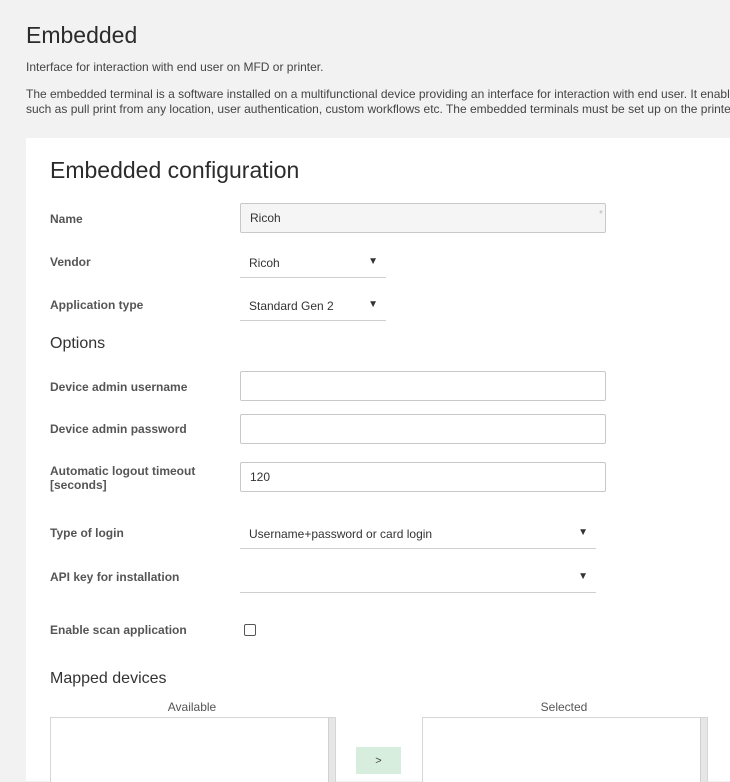 Image resolution: width=730 pixels, height=782 pixels. I want to click on selected-devices-list, so click(565, 749).